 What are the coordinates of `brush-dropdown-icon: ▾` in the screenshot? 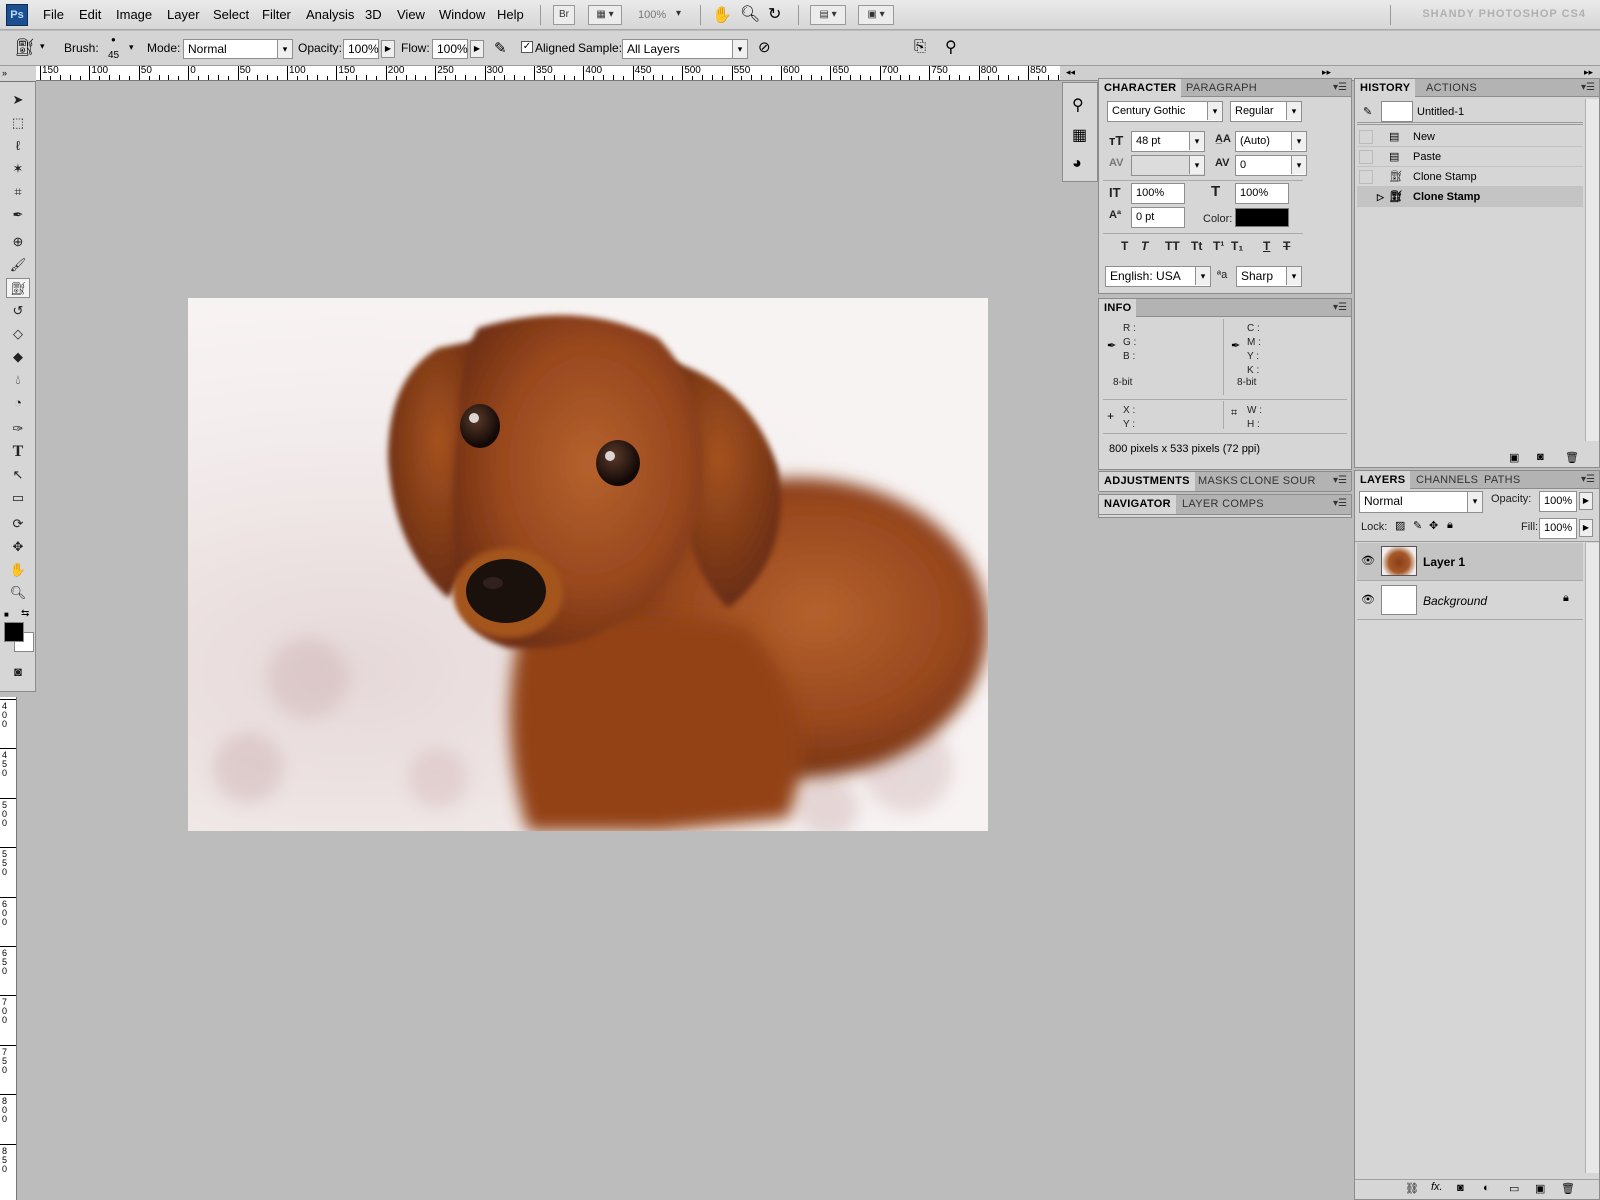 It's located at (131, 47).